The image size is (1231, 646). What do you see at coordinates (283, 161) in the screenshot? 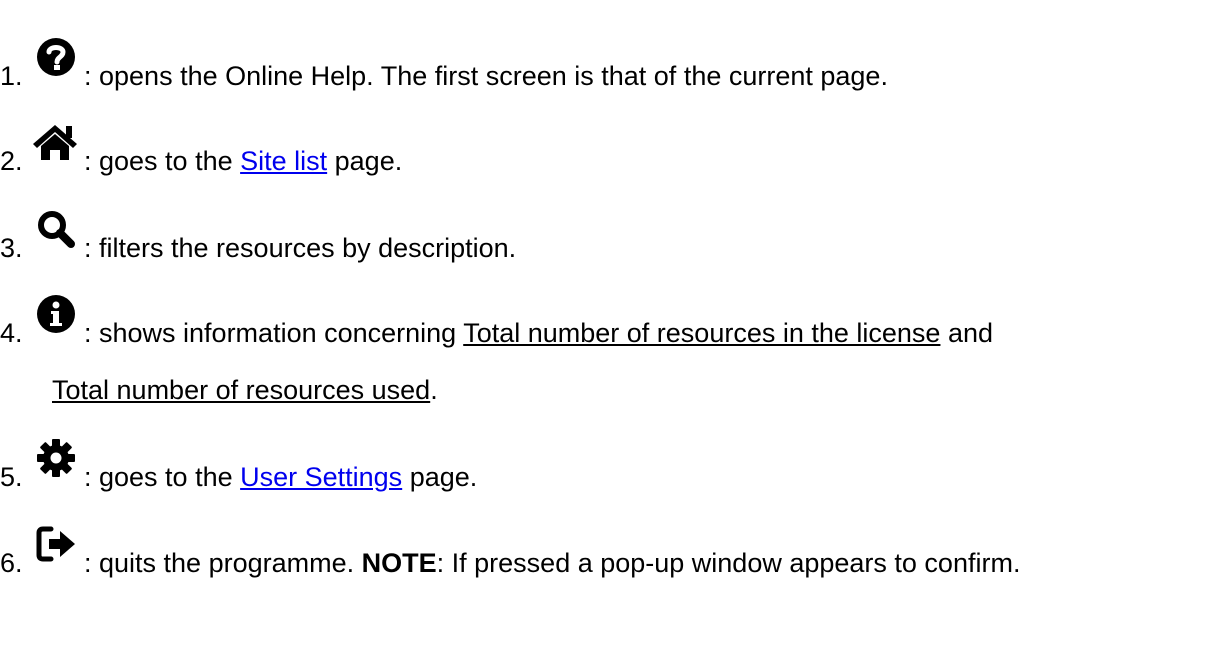
I see `site-list-link: Site list` at bounding box center [283, 161].